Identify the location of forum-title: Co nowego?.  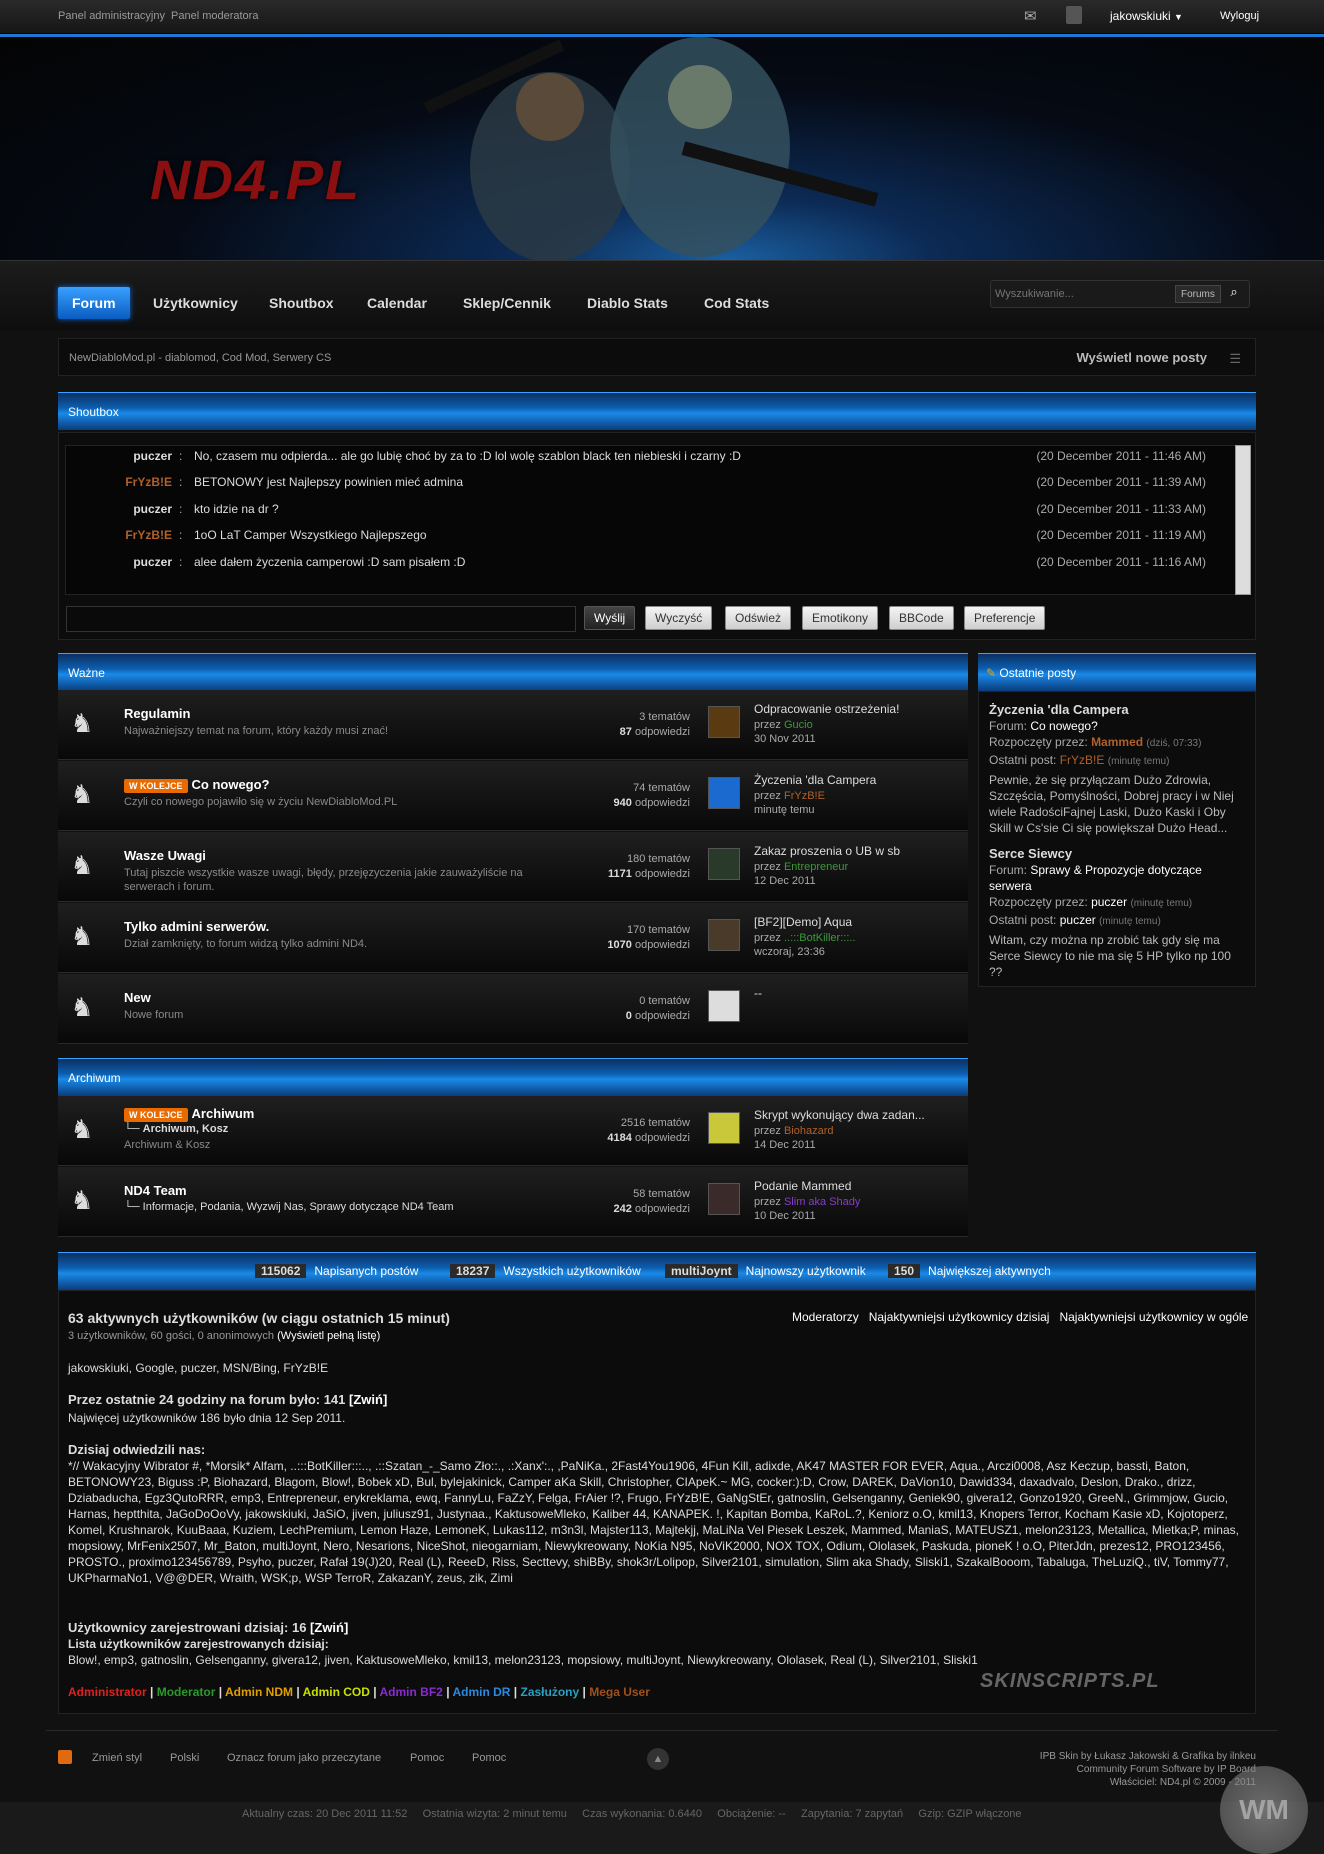
(231, 784).